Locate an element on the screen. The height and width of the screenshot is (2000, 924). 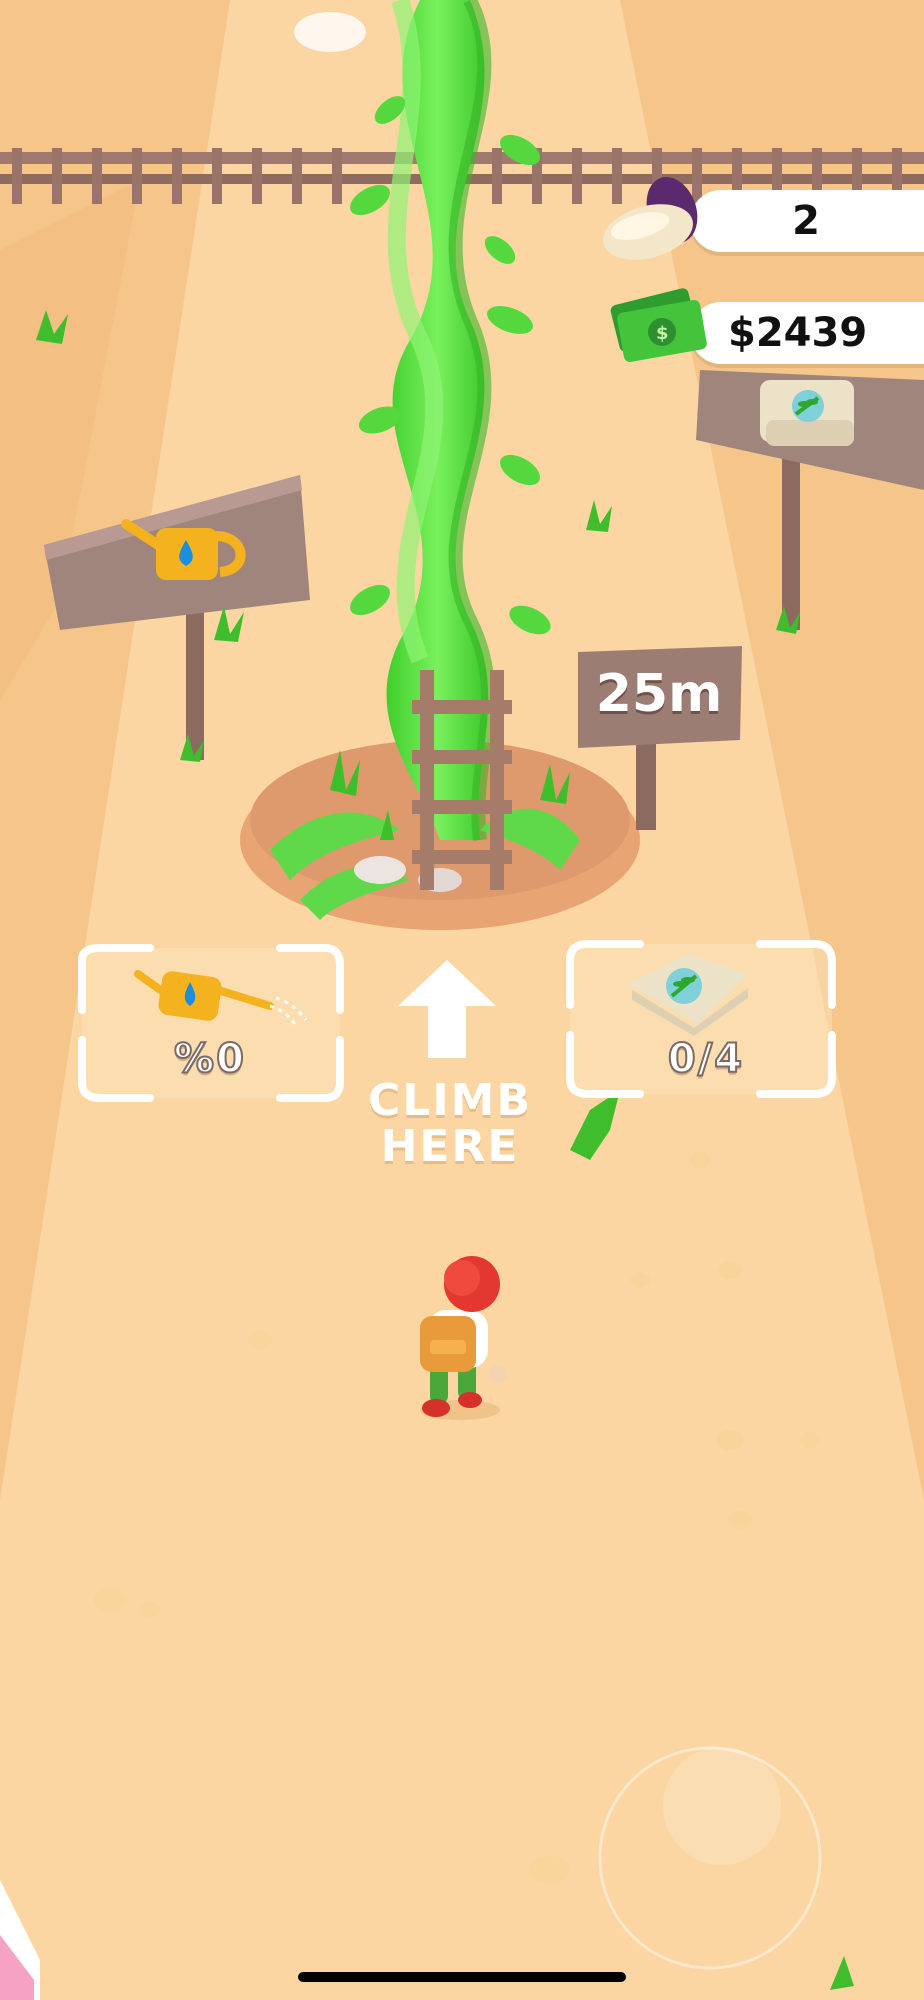
seed-zone-seed-bag-icon is located at coordinates (688, 995).